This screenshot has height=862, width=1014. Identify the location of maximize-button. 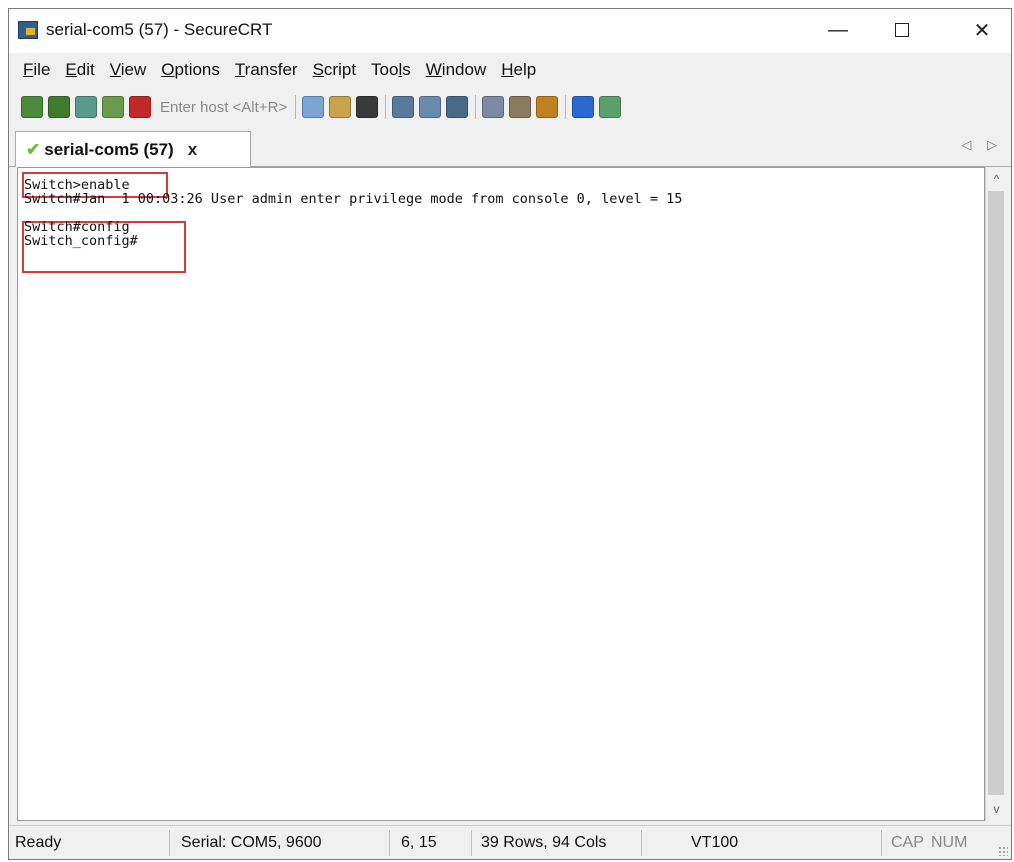
(902, 30).